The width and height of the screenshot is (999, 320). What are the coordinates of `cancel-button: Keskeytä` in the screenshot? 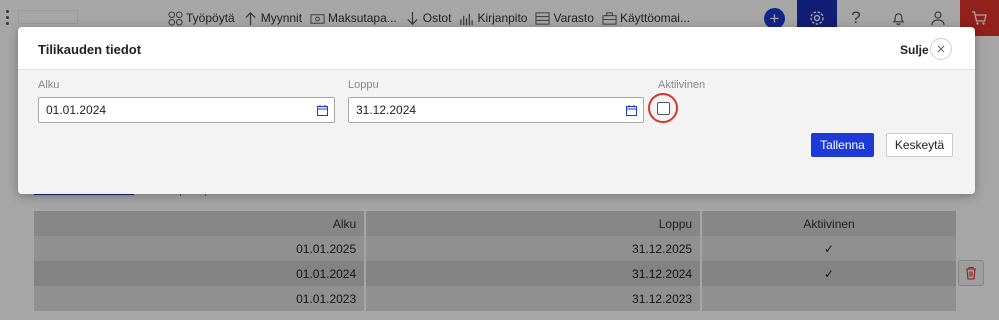 It's located at (919, 145).